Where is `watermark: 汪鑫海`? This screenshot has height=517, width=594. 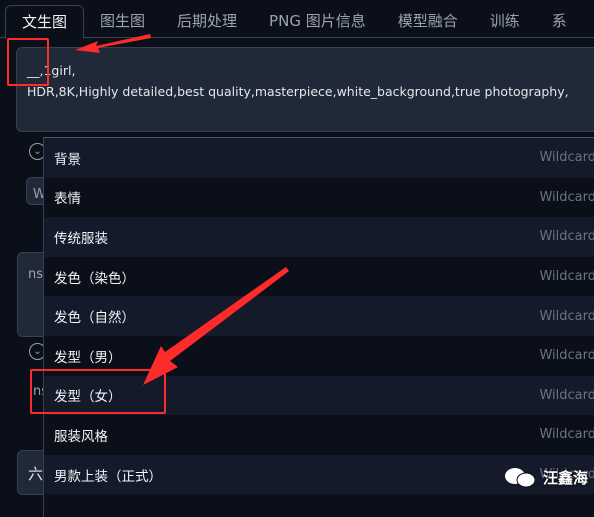 watermark: 汪鑫海 is located at coordinates (545, 477).